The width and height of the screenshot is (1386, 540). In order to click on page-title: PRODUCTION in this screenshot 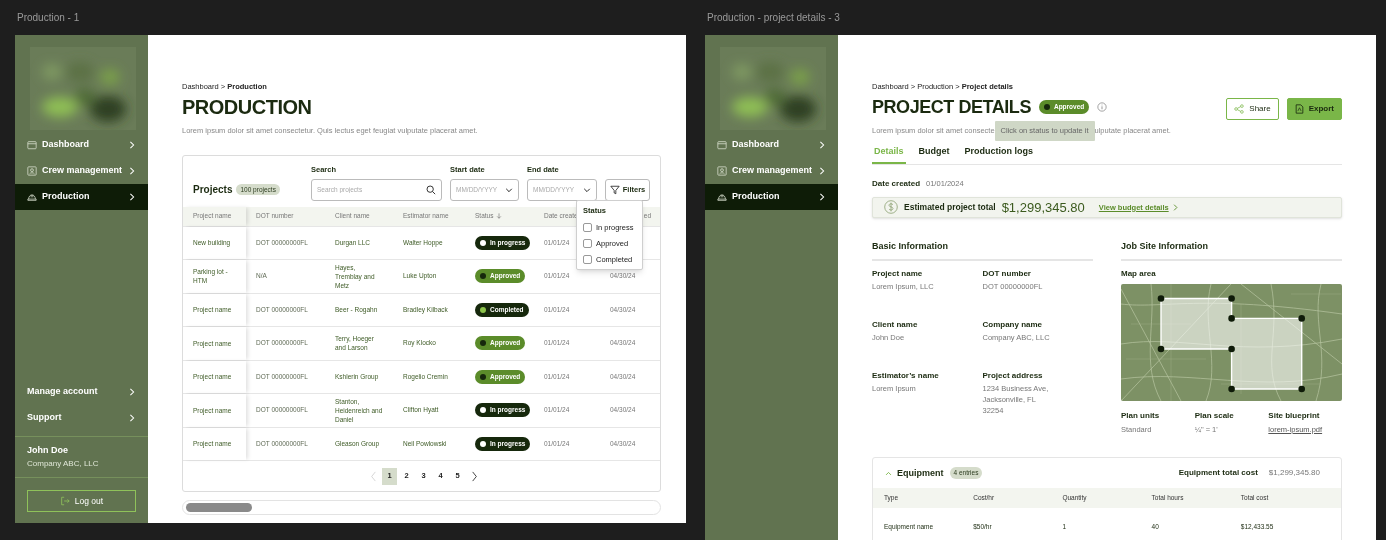, I will do `click(247, 107)`.